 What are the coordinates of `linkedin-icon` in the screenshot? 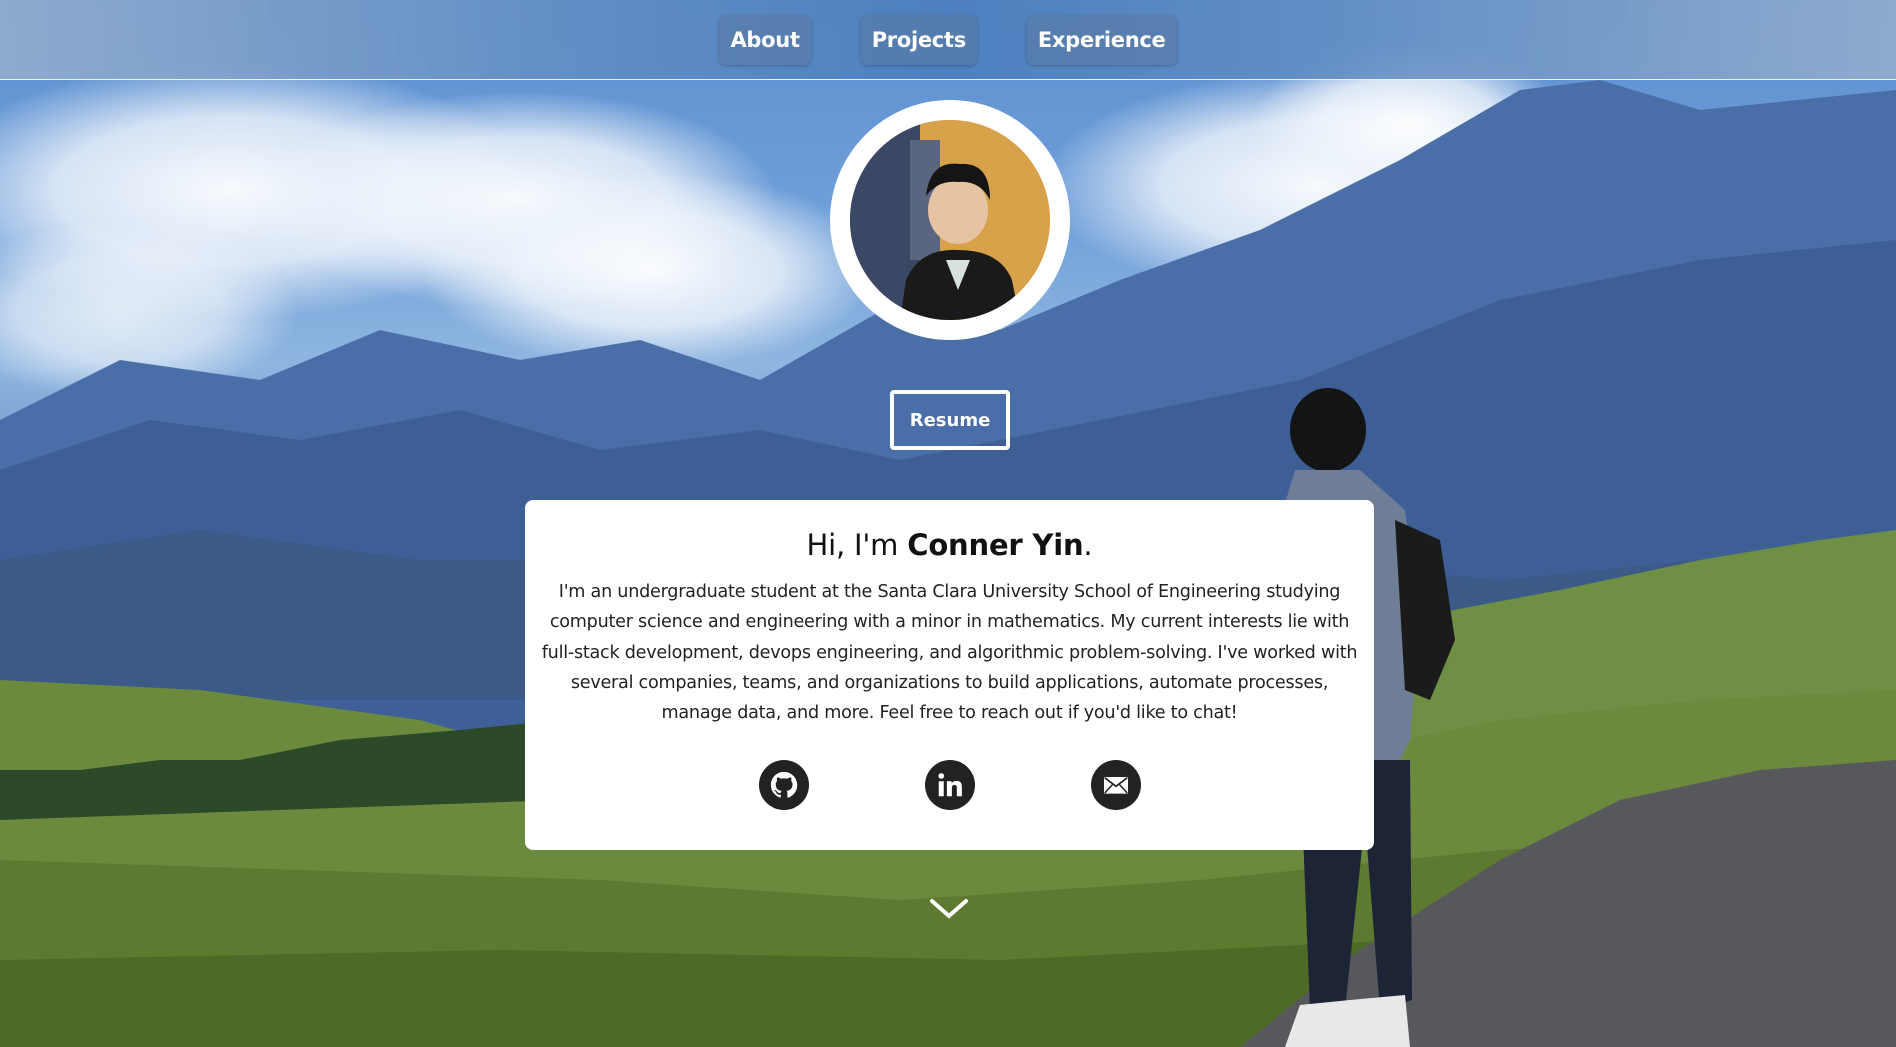 It's located at (949, 785).